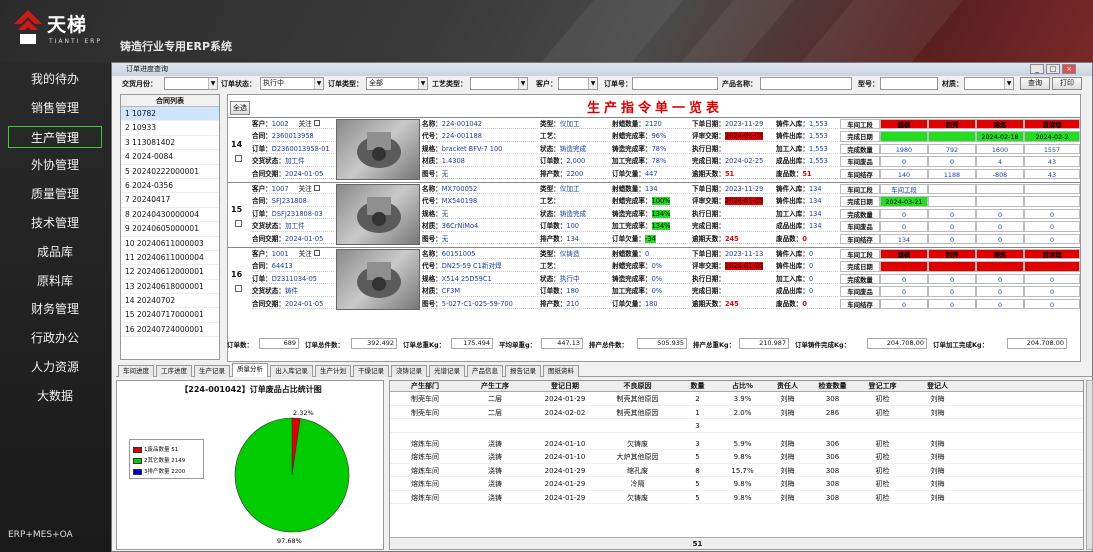 The height and width of the screenshot is (552, 1093). I want to click on order-no-input, so click(675, 83).